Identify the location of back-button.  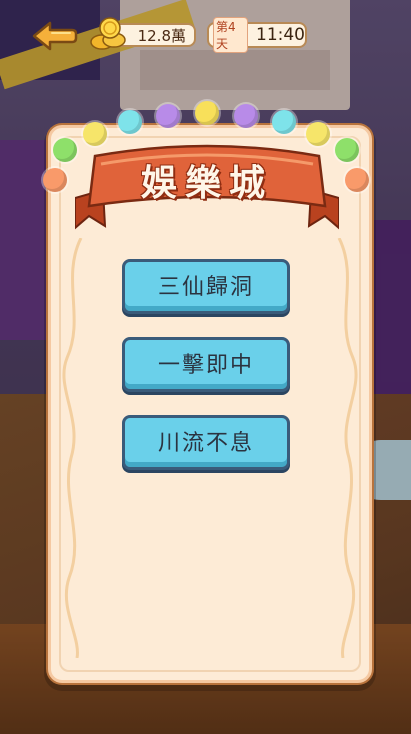
(54, 36).